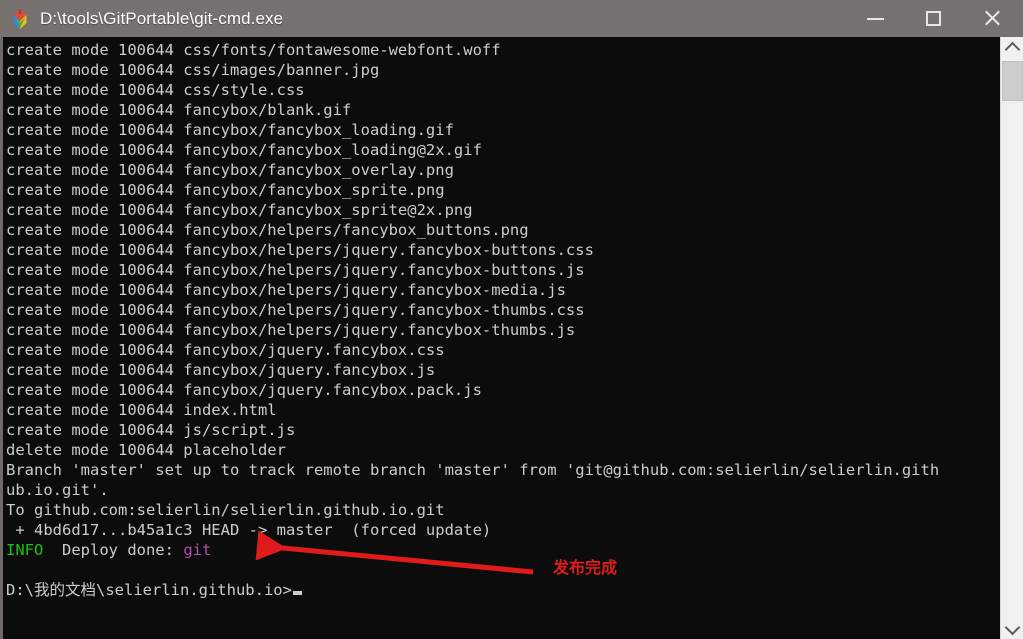 The image size is (1023, 639). I want to click on maximize-icon, so click(933, 18).